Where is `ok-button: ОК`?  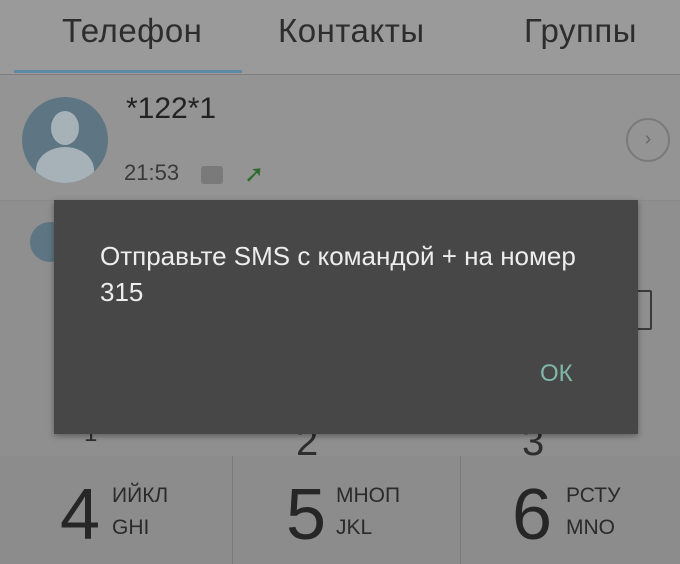
ok-button: ОК is located at coordinates (556, 374).